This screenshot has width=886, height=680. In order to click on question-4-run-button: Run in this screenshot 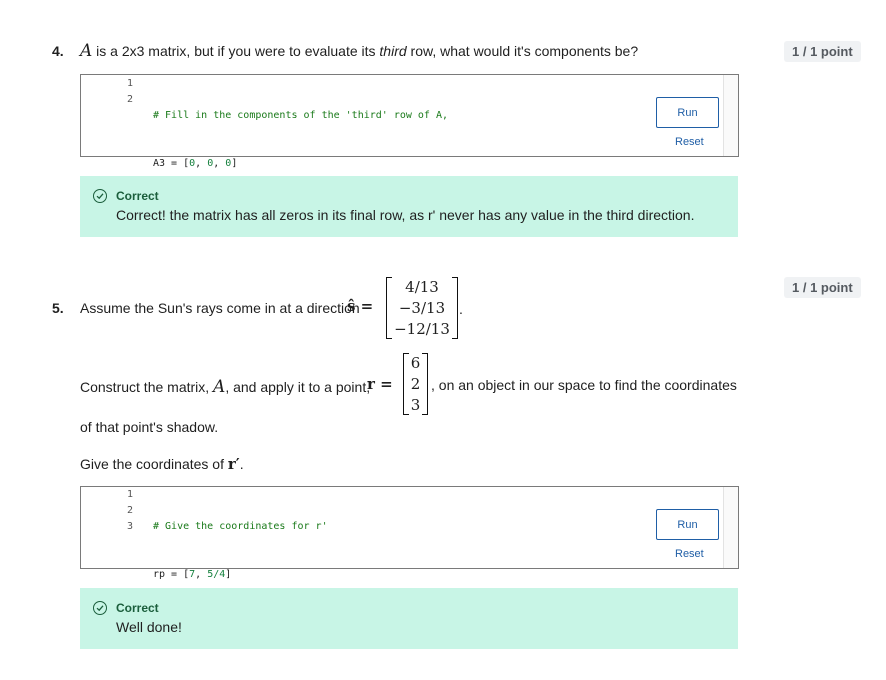, I will do `click(687, 112)`.